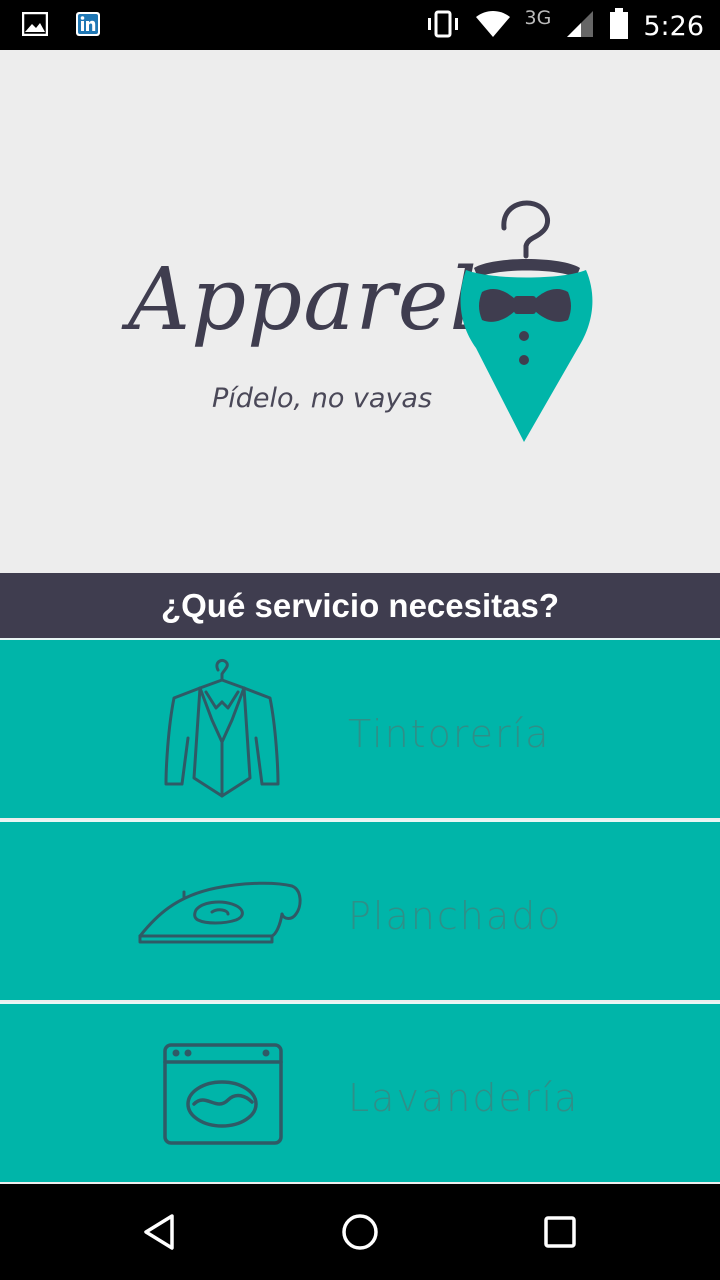  I want to click on service-lavanderia: Lavandería, so click(360, 1092).